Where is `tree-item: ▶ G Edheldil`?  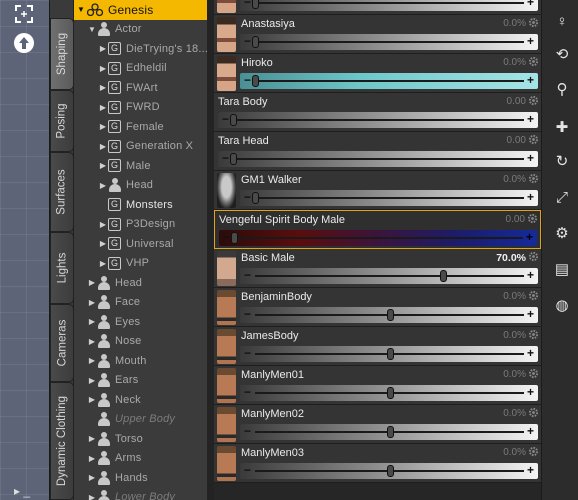 tree-item: ▶ G Edheldil is located at coordinates (140, 69).